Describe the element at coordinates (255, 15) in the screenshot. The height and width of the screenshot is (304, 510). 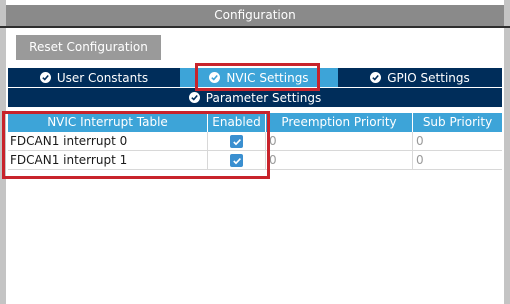
I see `panel-title: Configuration` at that location.